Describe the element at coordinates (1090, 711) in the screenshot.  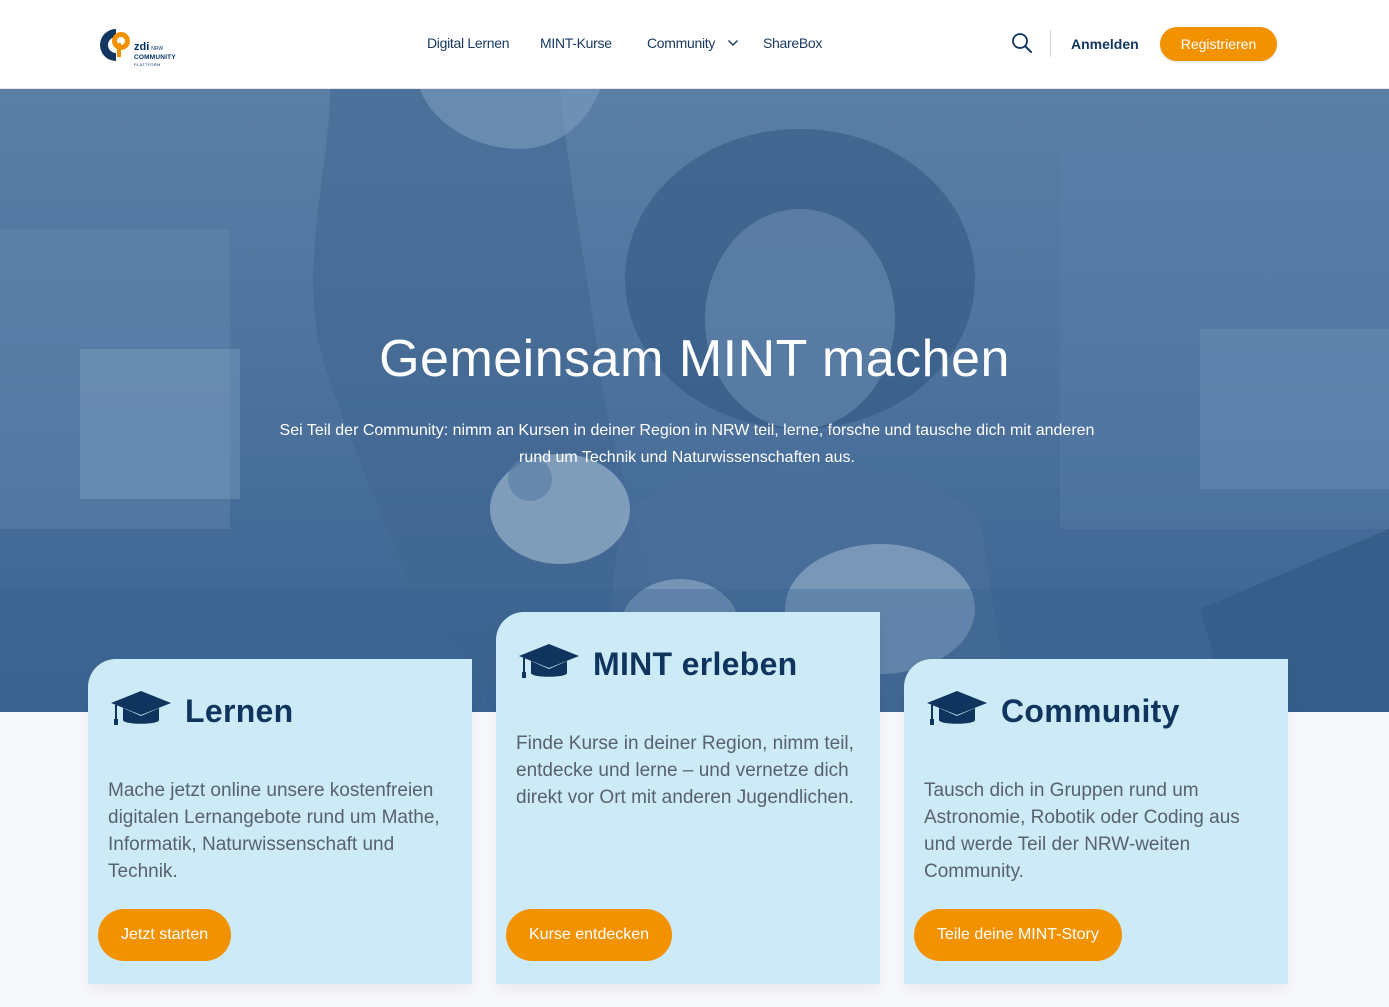
I see `card-title: Community` at that location.